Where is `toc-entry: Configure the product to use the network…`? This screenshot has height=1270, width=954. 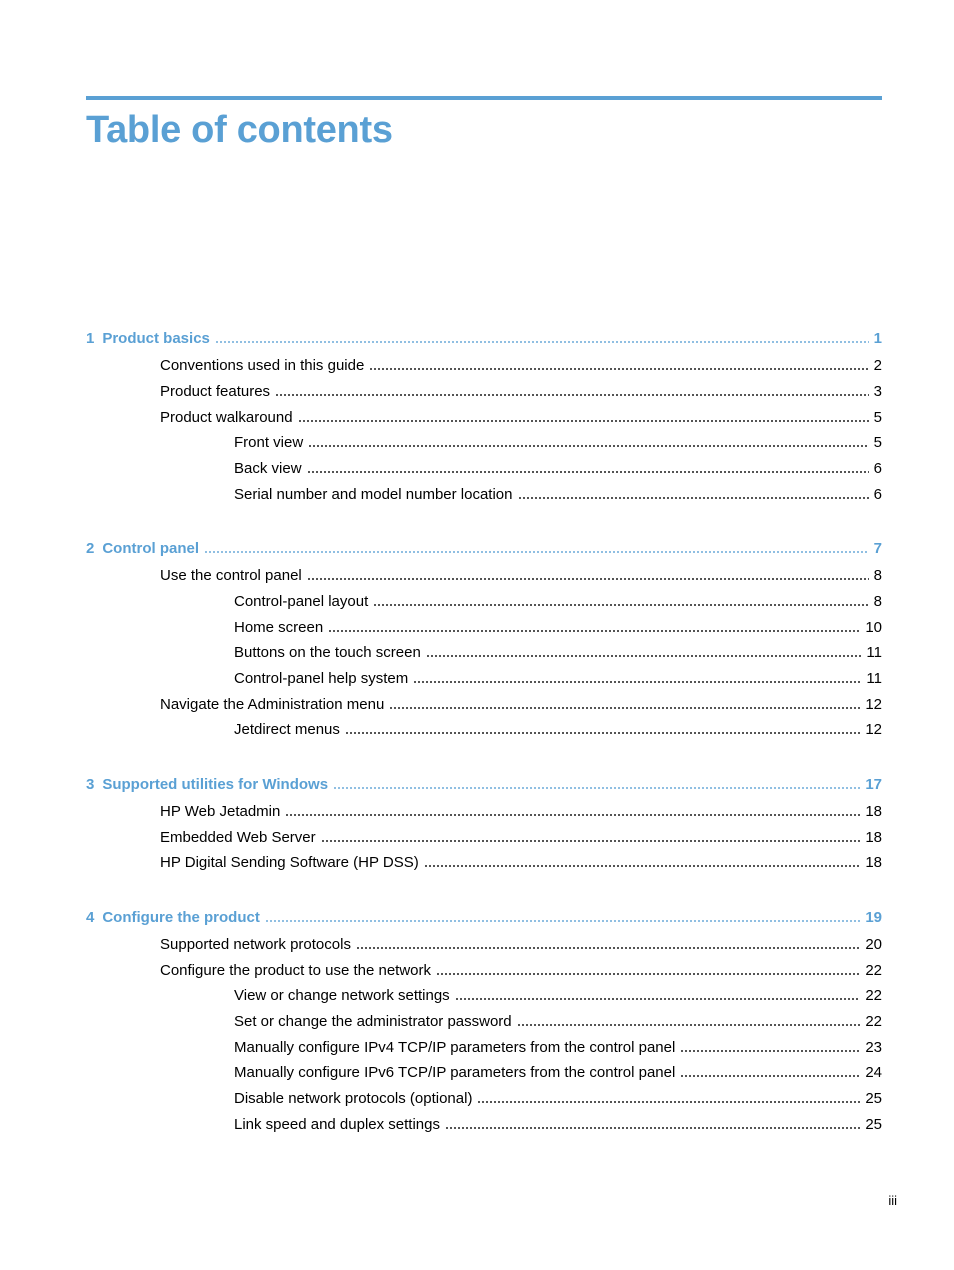 toc-entry: Configure the product to use the network… is located at coordinates (521, 970).